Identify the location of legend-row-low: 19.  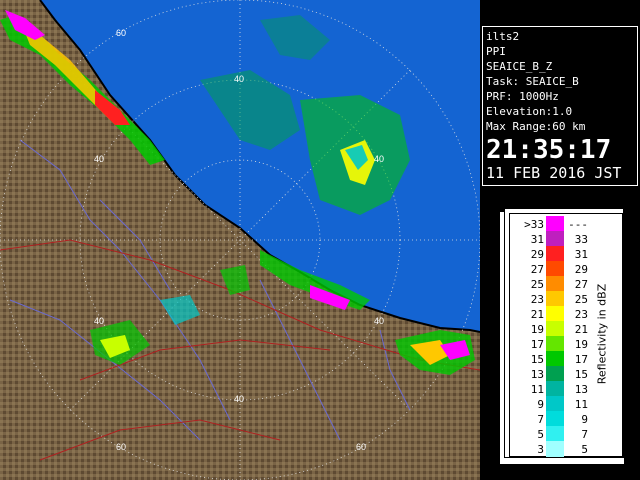
(537, 329).